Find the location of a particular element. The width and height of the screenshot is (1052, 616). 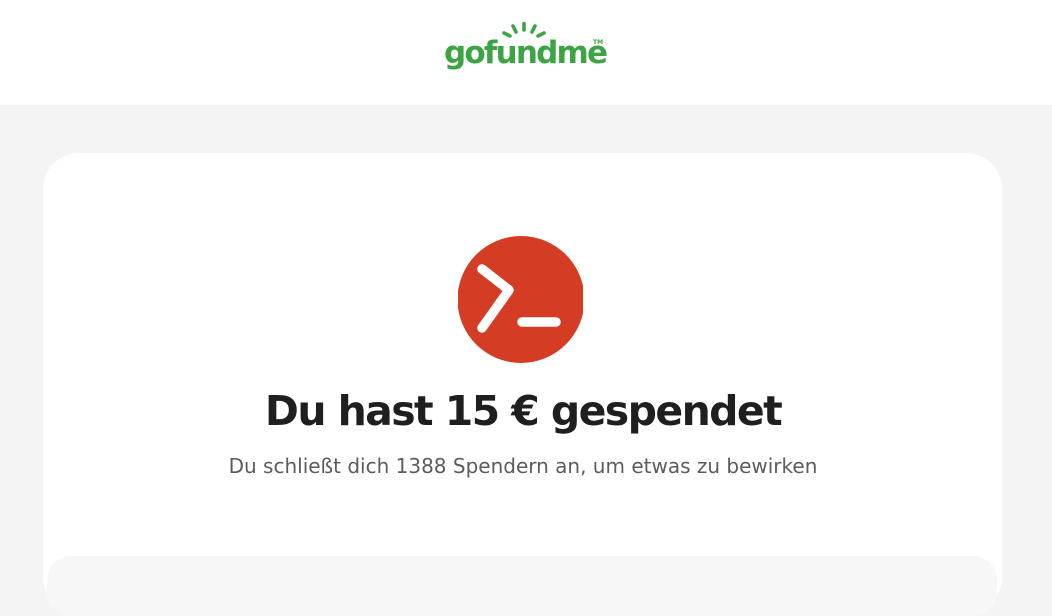

logo-wordmark: gofundme is located at coordinates (526, 53).